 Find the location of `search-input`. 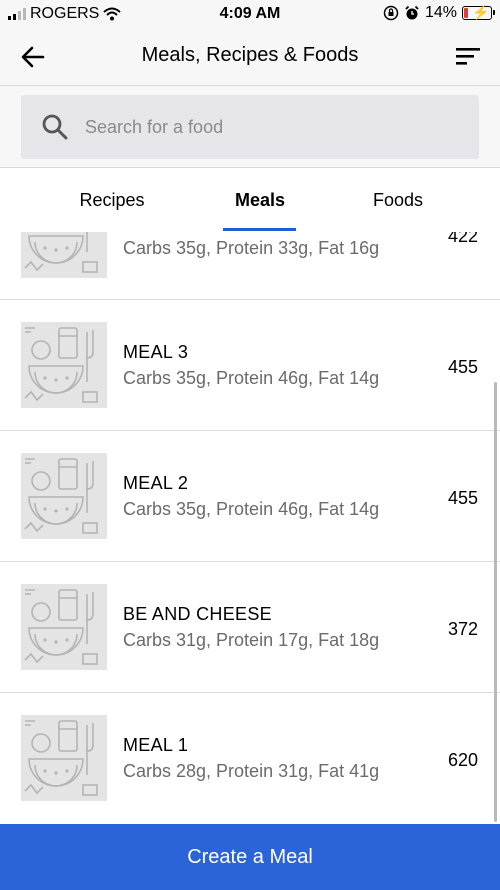

search-input is located at coordinates (275, 127).